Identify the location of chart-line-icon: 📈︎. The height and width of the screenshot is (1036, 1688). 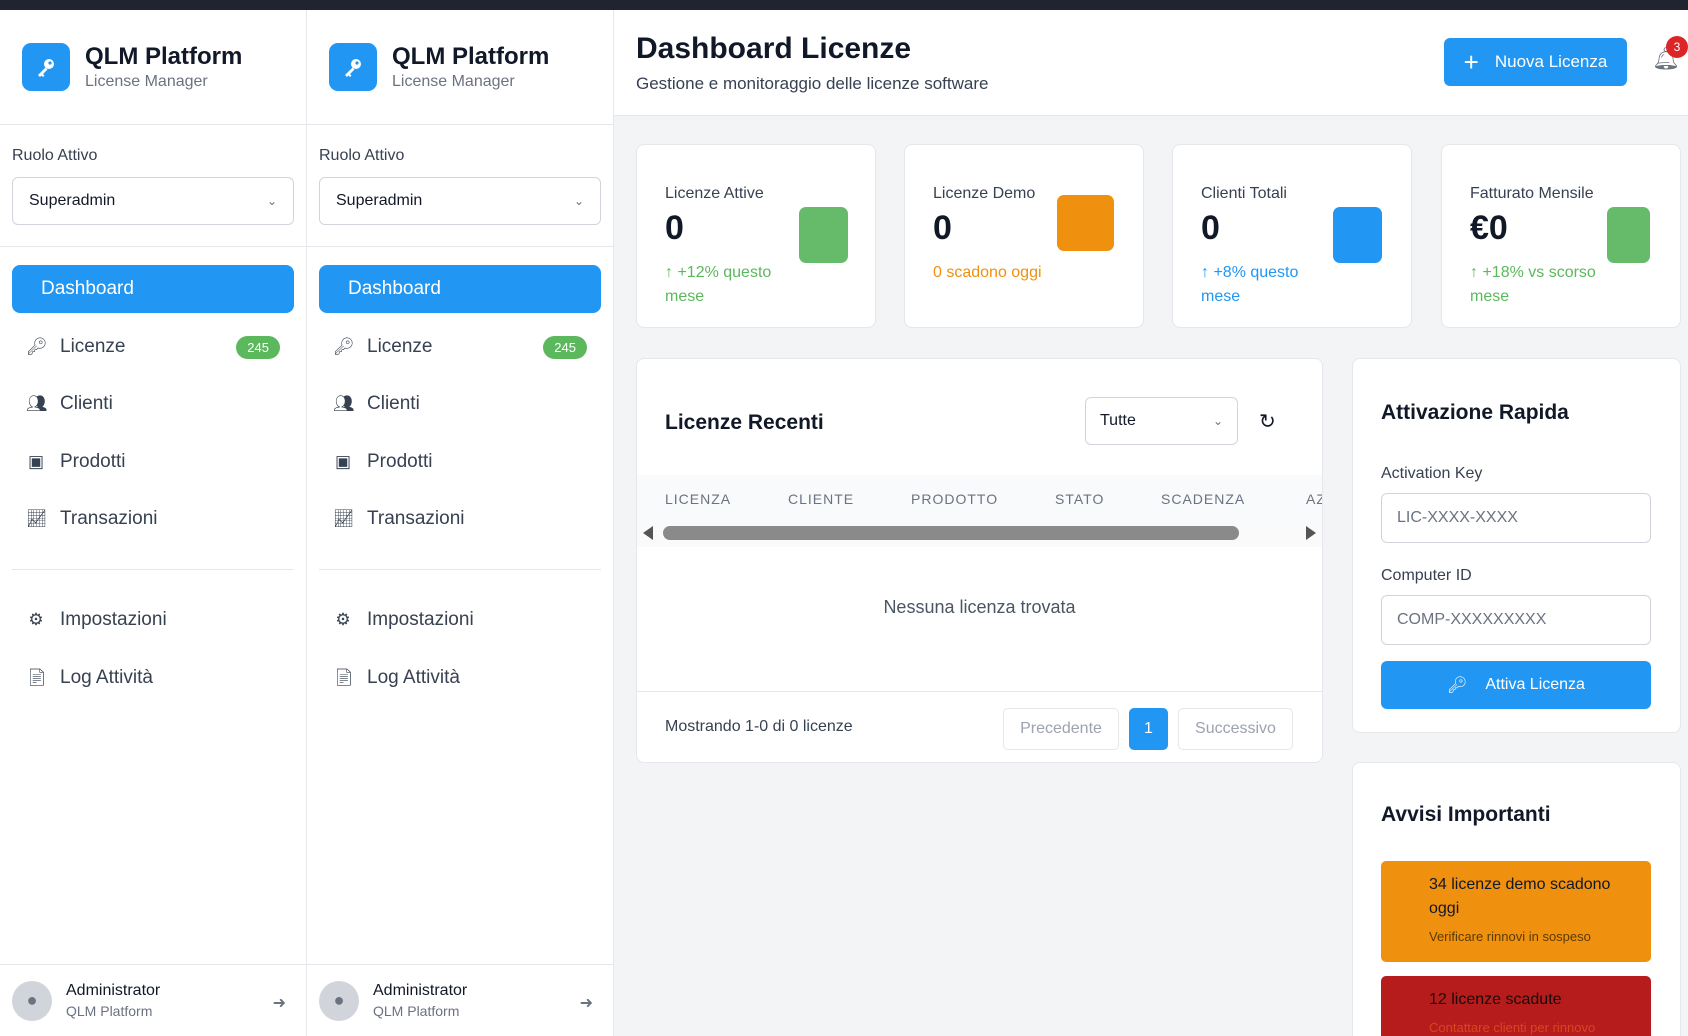
(37, 518).